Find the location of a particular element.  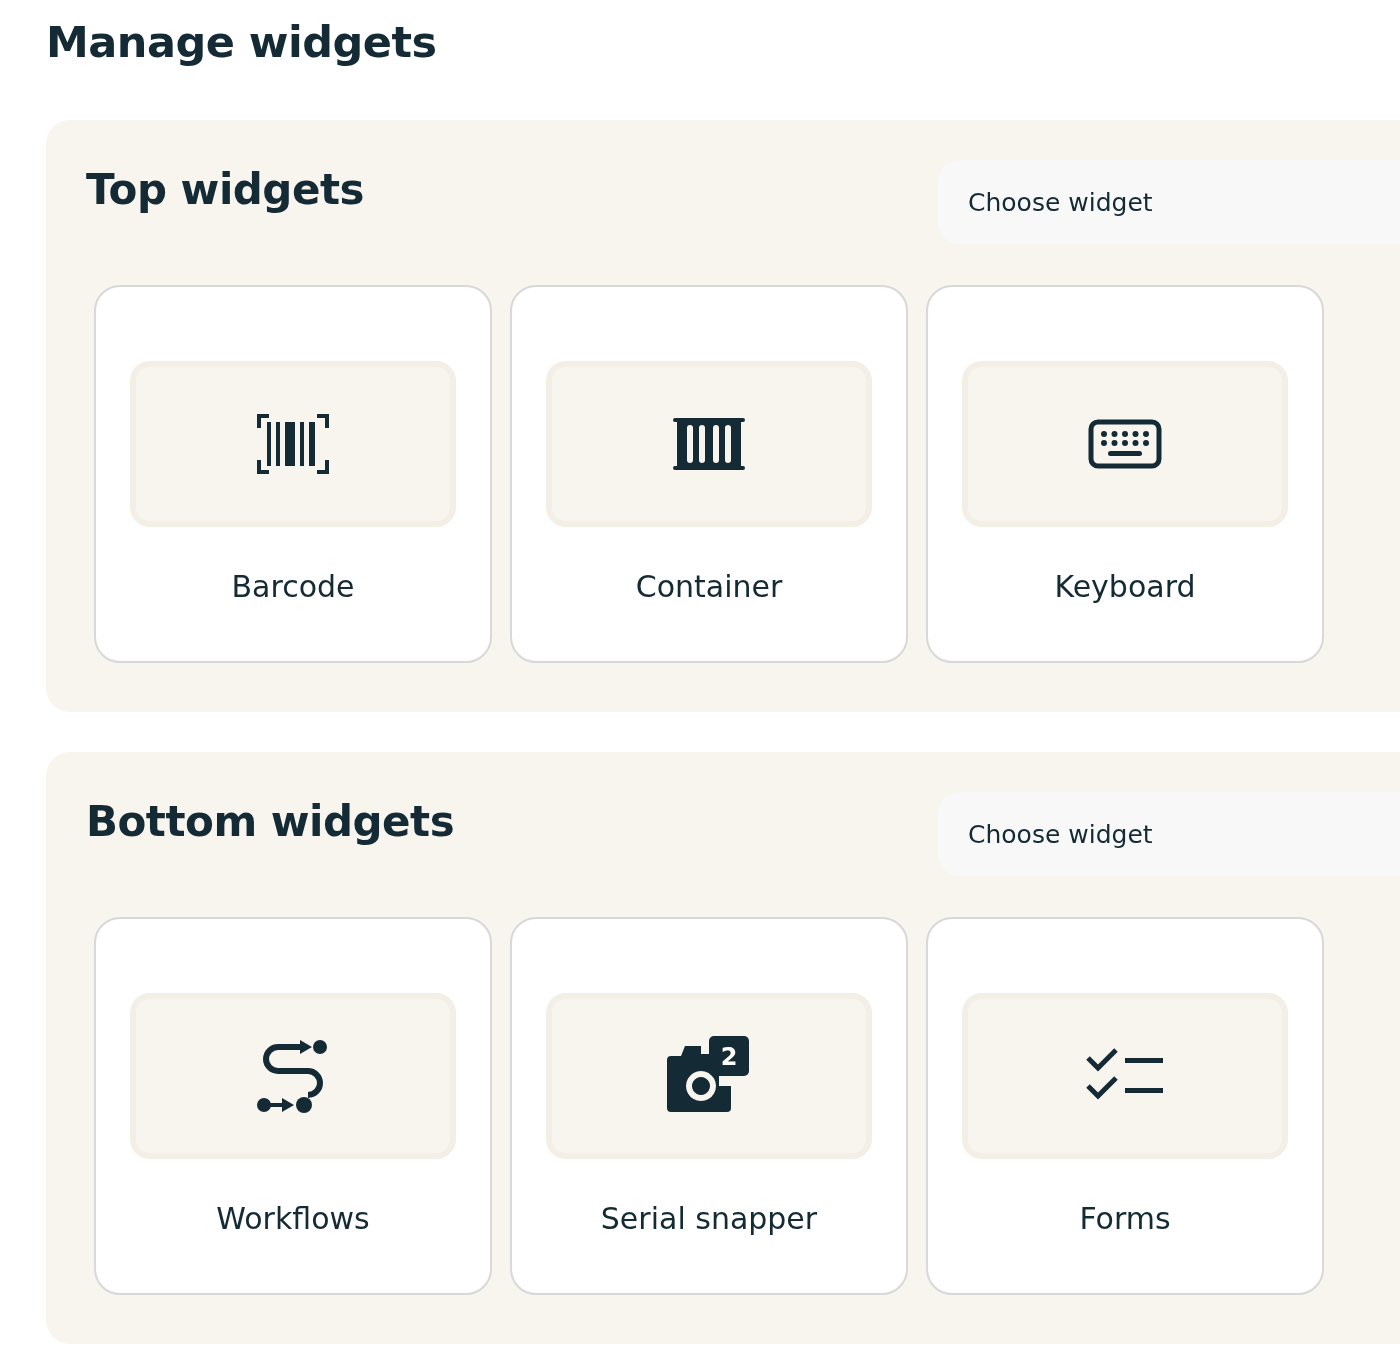

widget-label: Container is located at coordinates (709, 587).